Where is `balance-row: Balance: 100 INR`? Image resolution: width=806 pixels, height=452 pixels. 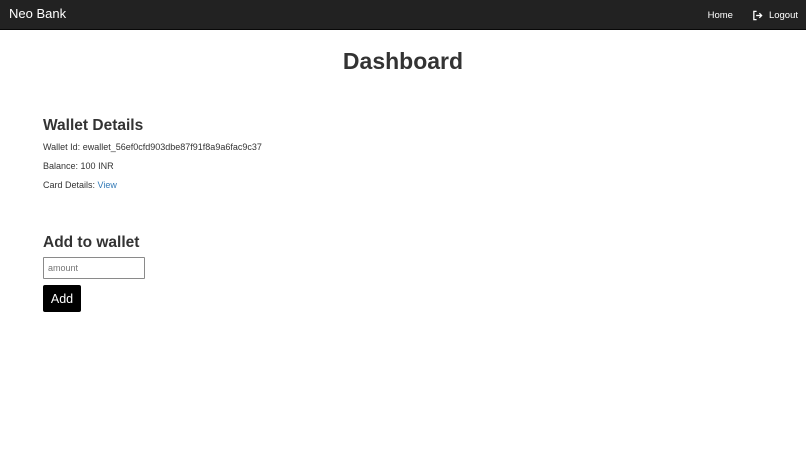 balance-row: Balance: 100 INR is located at coordinates (78, 166).